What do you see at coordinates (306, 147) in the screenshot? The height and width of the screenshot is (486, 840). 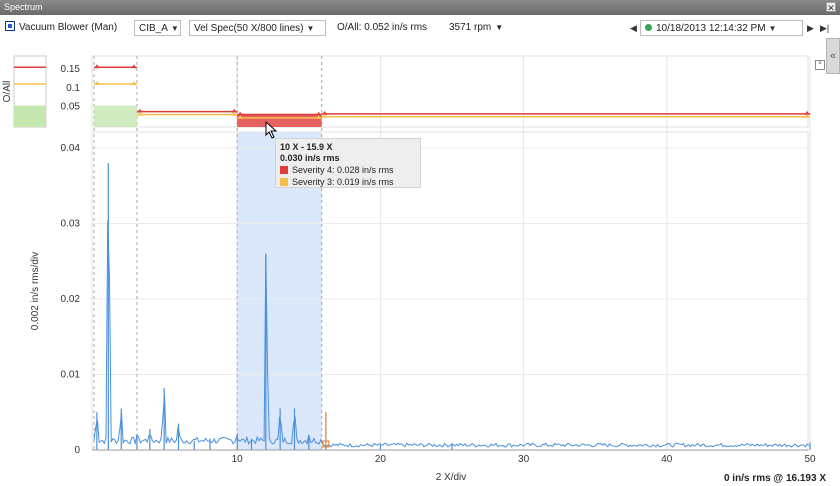 I see `tooltip-range: 10 X - 15.9 X` at bounding box center [306, 147].